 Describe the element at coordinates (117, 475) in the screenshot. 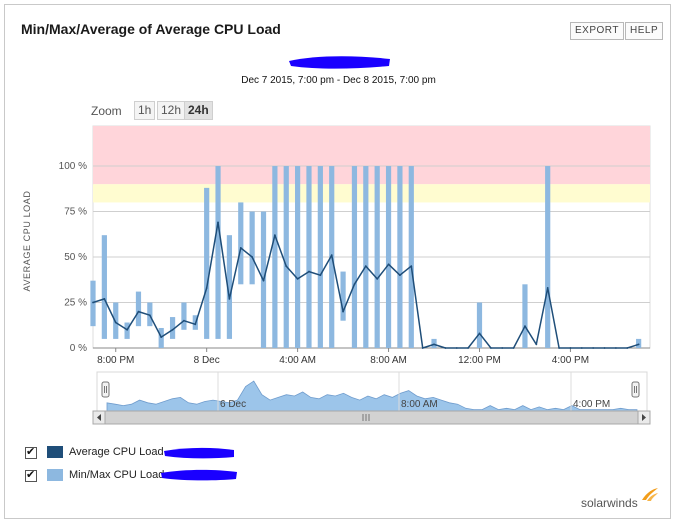

I see `legend-minmax-label: Min/Max CPU Load` at that location.